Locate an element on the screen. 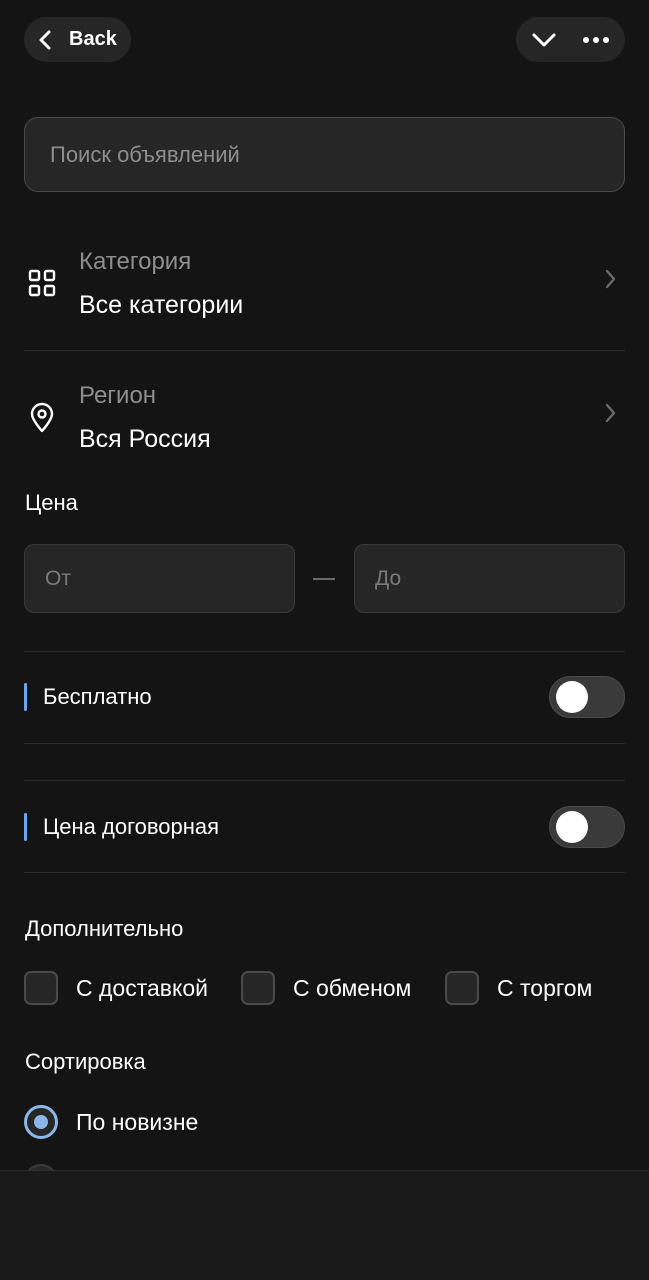 The width and height of the screenshot is (649, 1280). price-title: Цена is located at coordinates (51, 502).